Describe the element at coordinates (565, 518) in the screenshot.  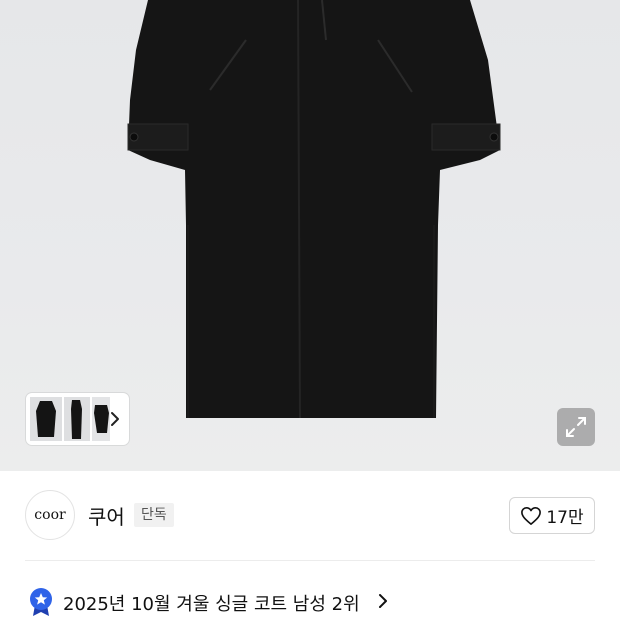
I see `like-count: 17만` at that location.